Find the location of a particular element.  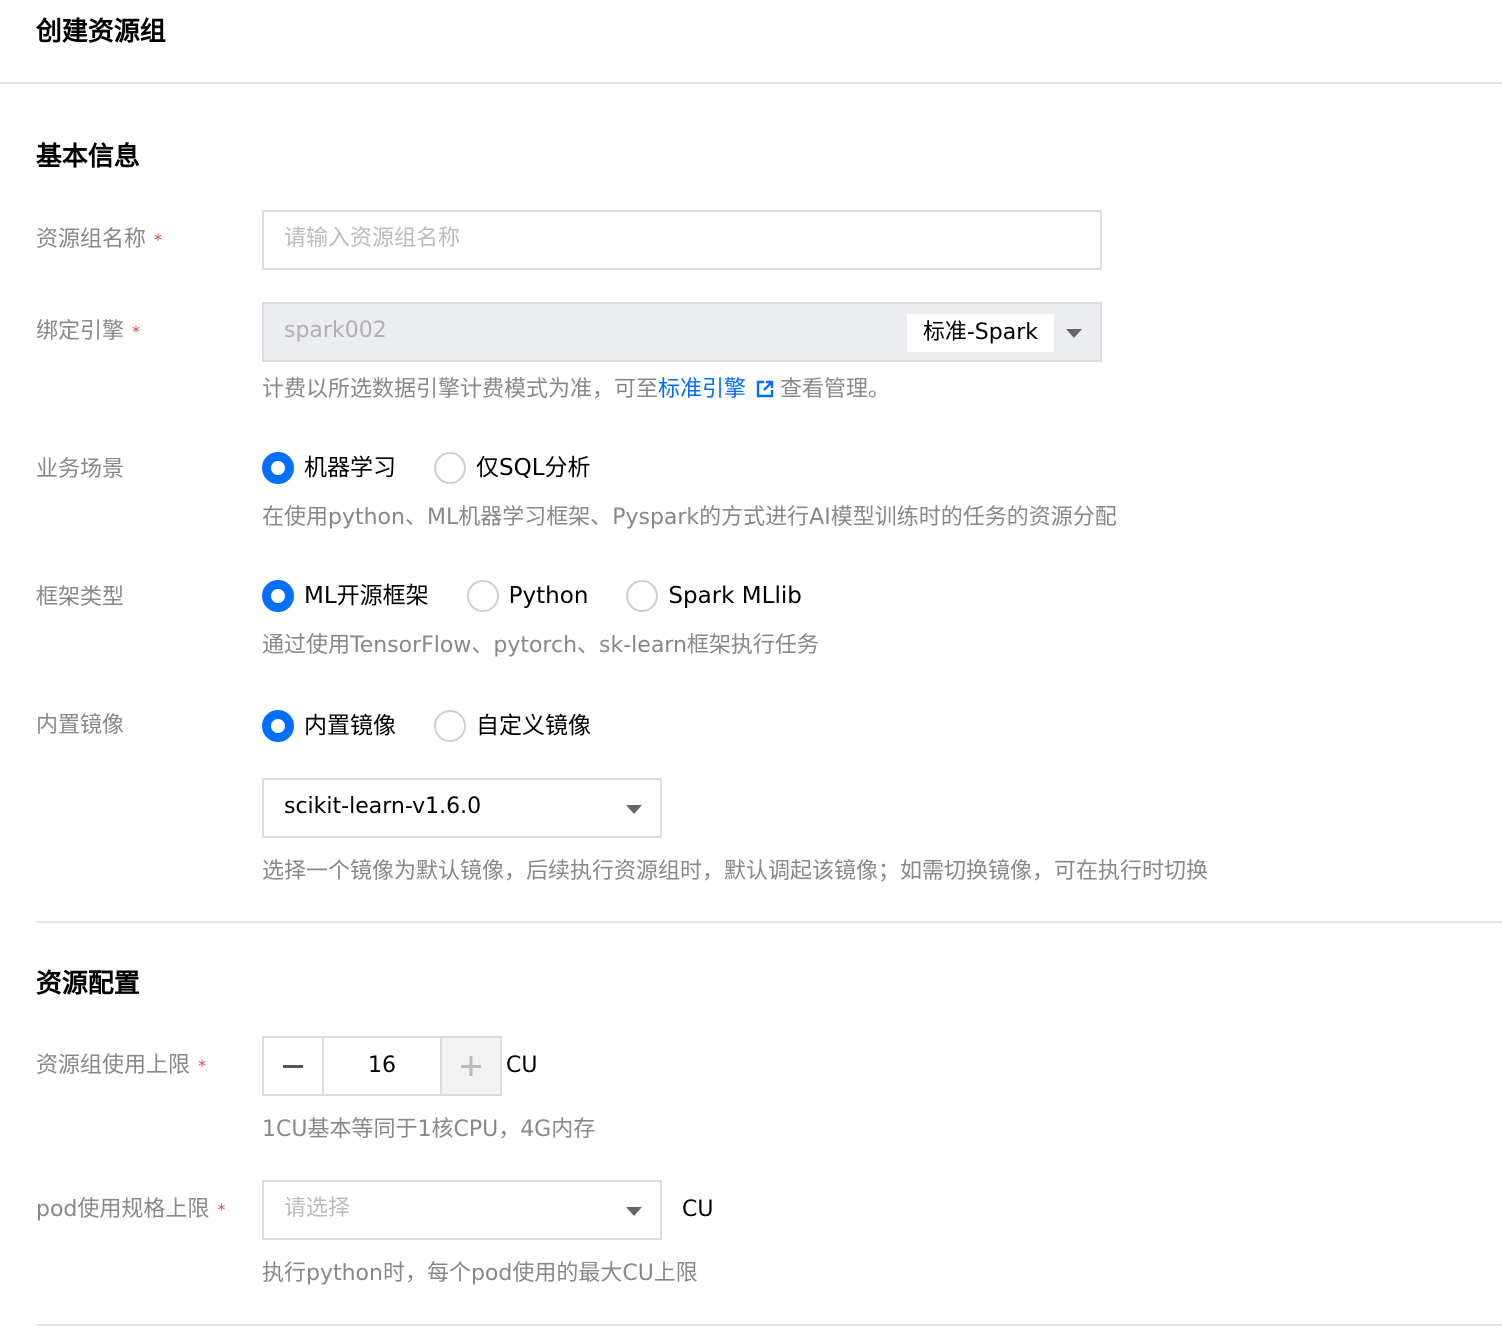

image-radio-group: 内置镜像 自定义镜像 is located at coordinates (445, 726).